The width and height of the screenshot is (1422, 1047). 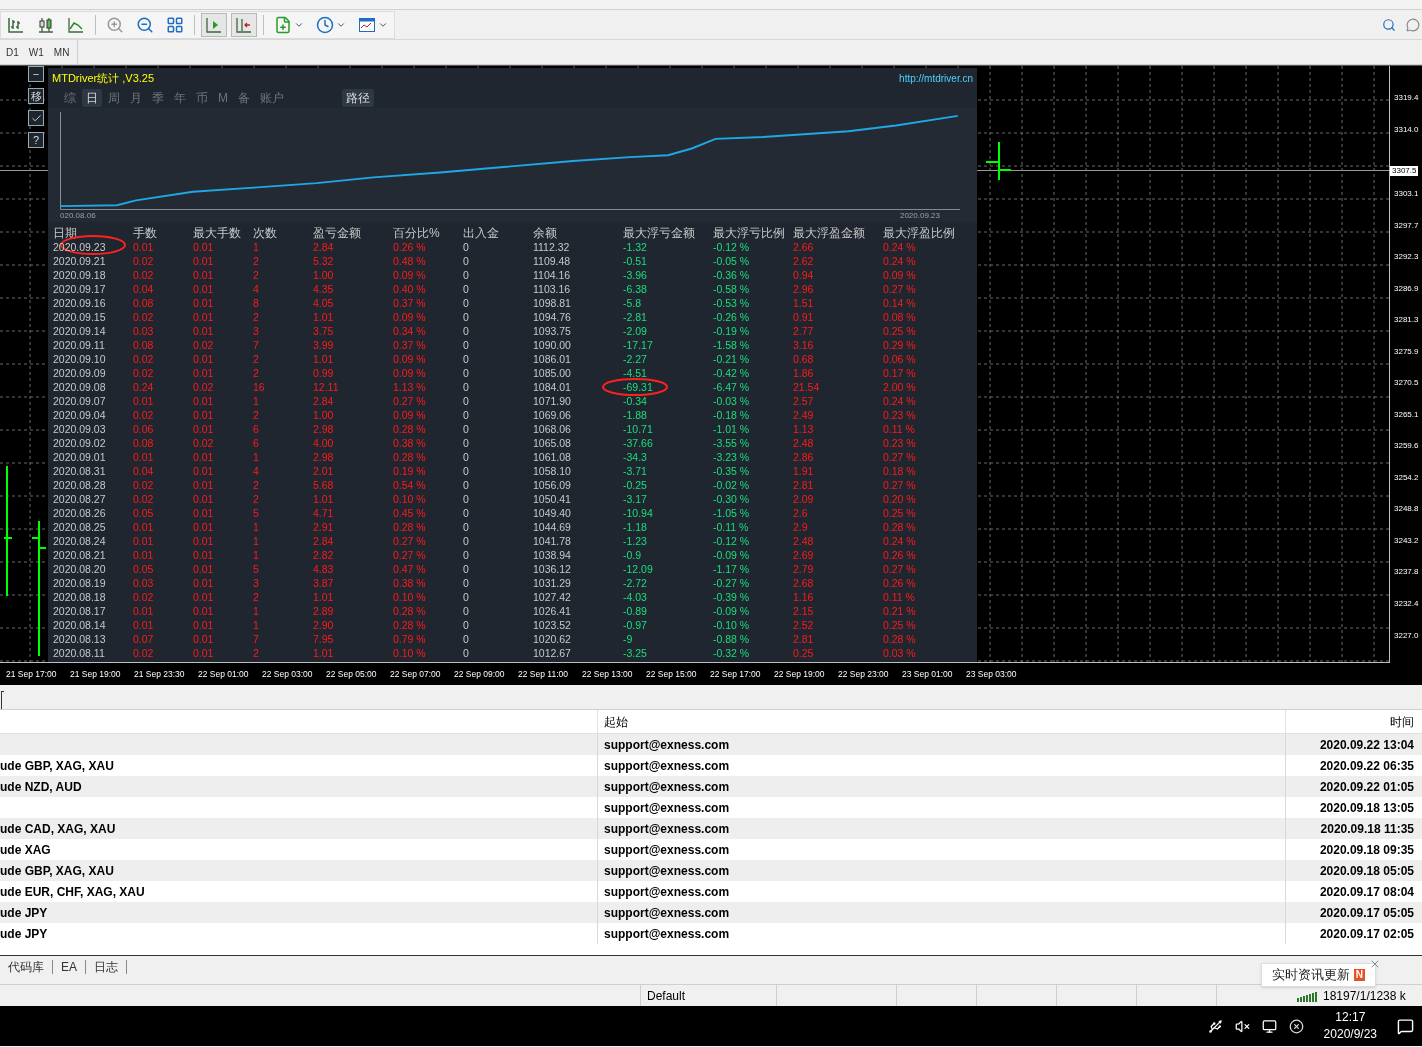 What do you see at coordinates (1406, 477) in the screenshot?
I see `price-label: 3254.2` at bounding box center [1406, 477].